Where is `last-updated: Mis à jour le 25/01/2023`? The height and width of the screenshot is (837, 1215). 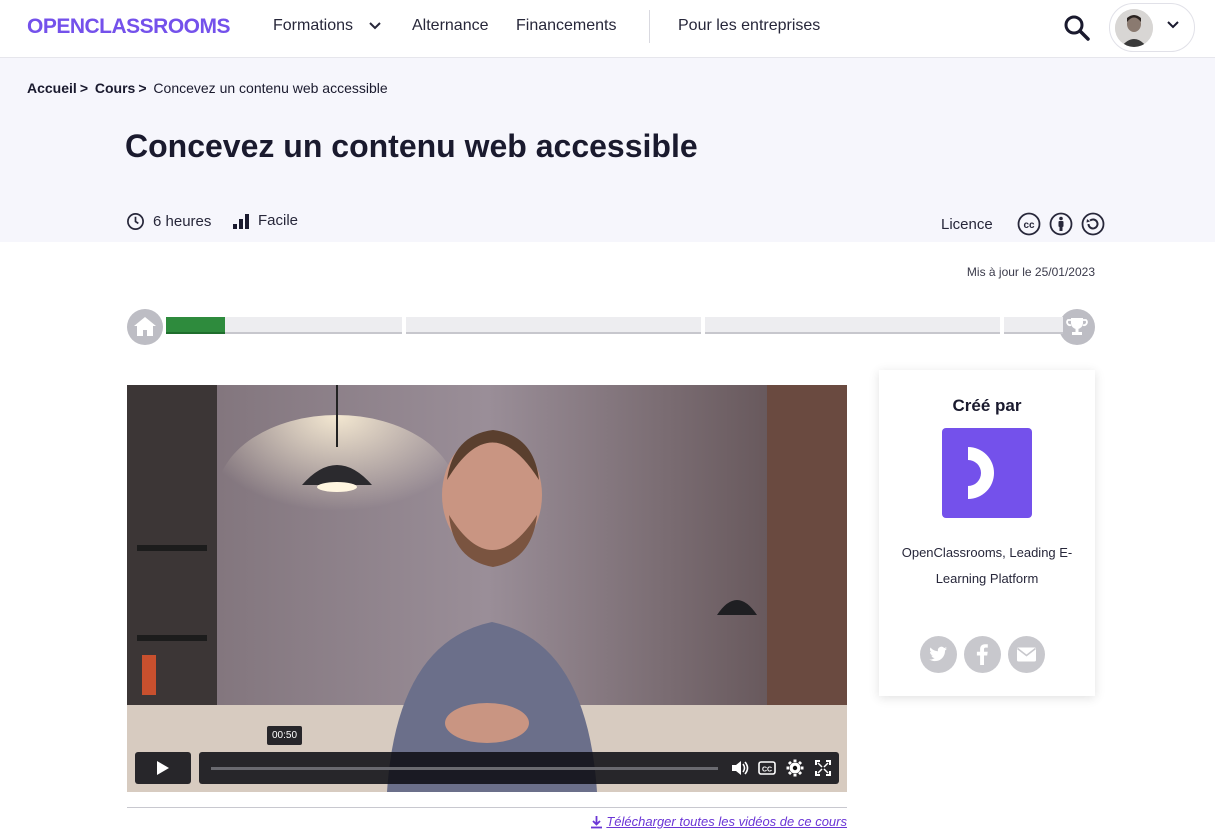
last-updated: Mis à jour le 25/01/2023 is located at coordinates (1030, 272).